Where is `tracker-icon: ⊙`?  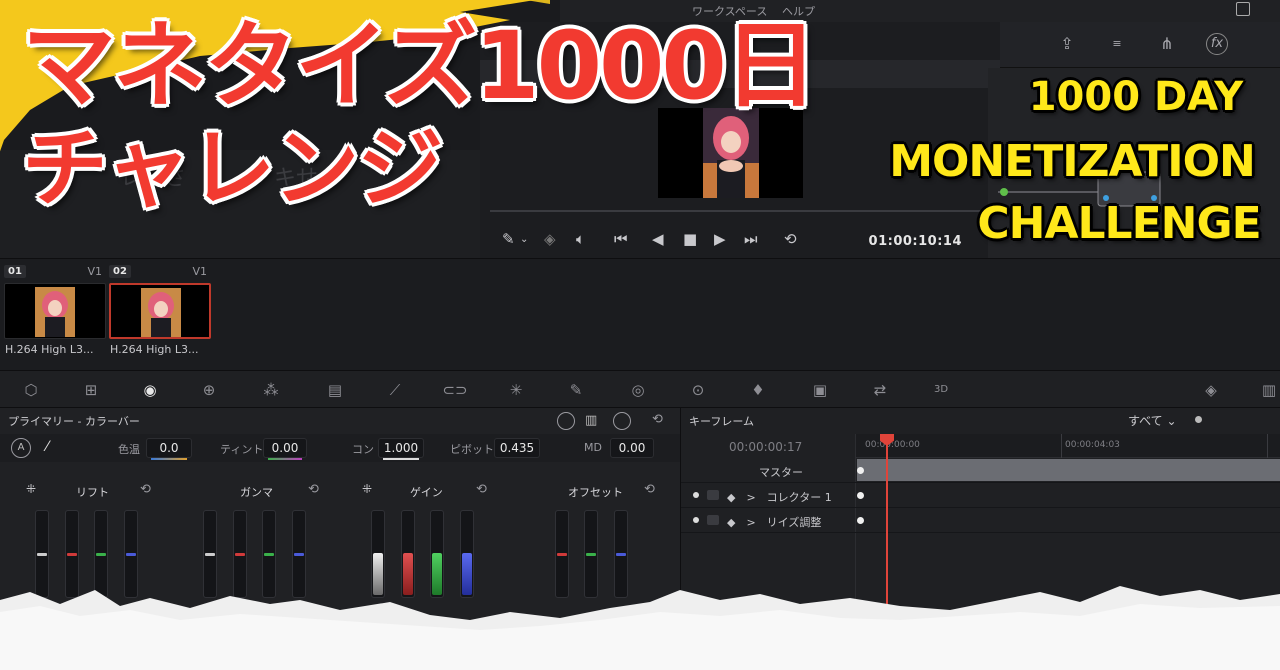
tracker-icon: ⊙ is located at coordinates (698, 390).